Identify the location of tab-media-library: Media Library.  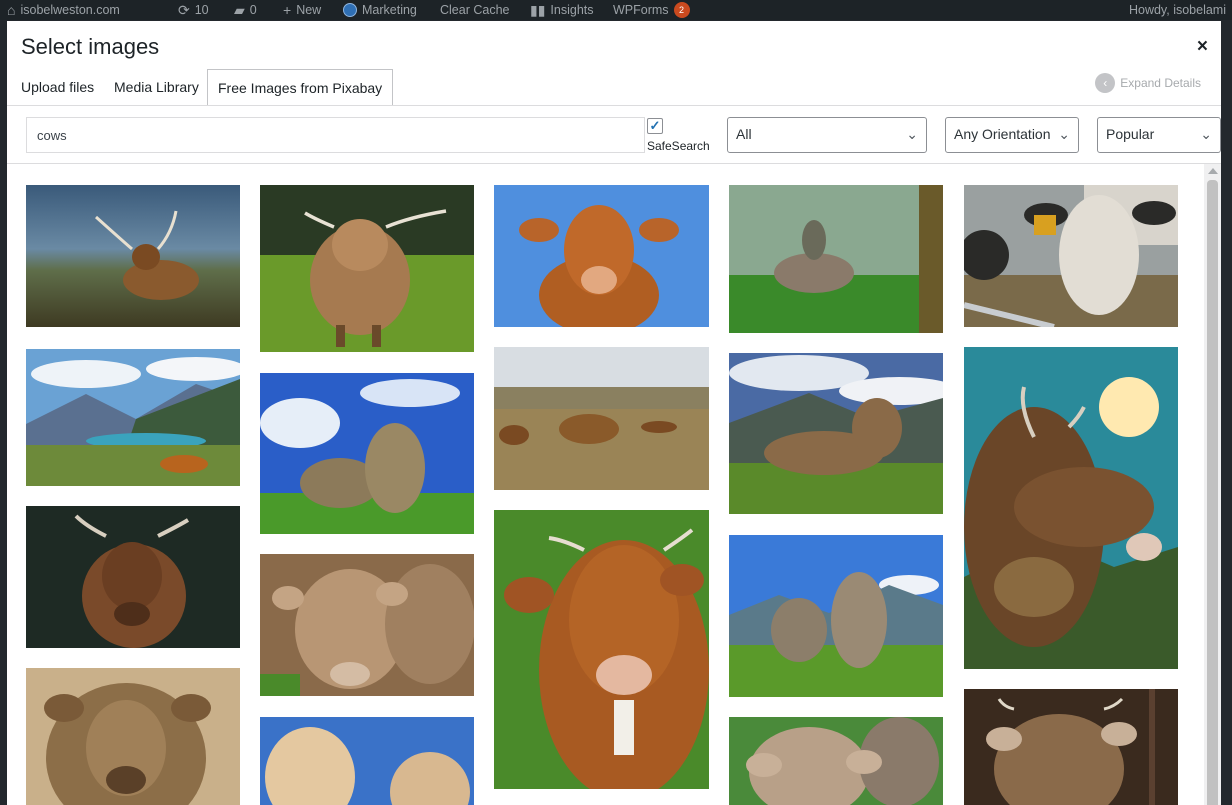
(156, 87).